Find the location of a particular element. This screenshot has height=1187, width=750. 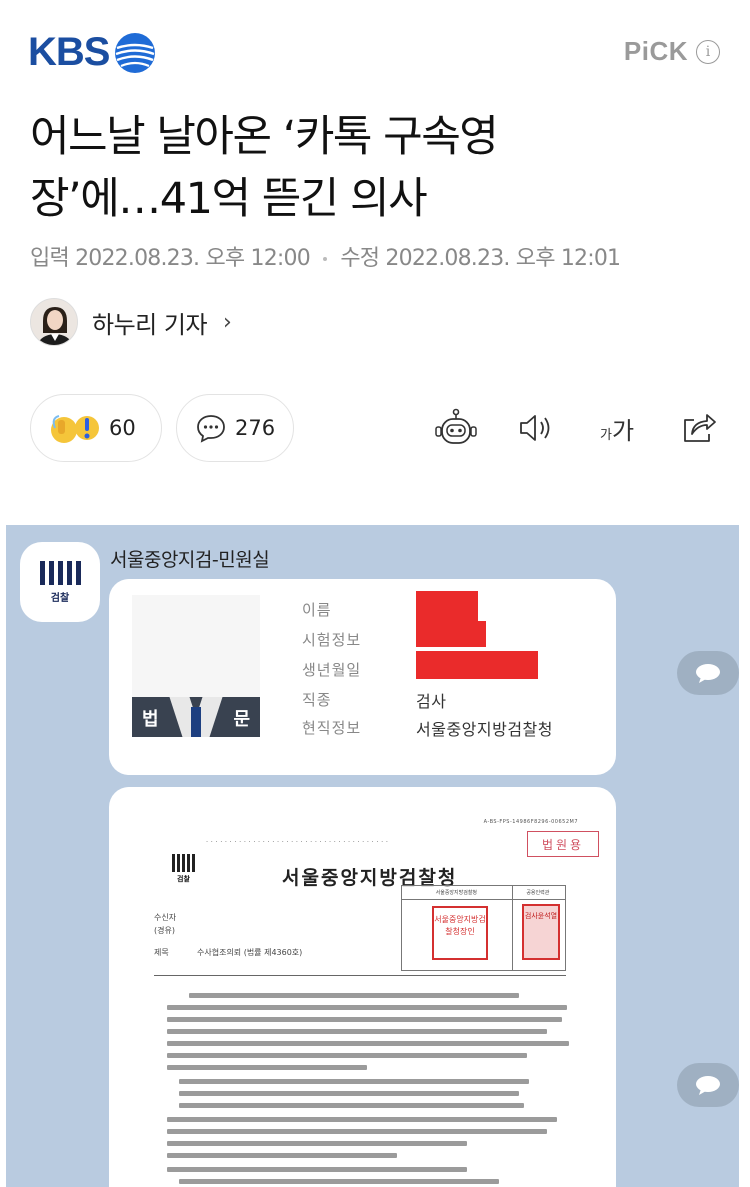

field-label-office: 현직정보 is located at coordinates (332, 728).